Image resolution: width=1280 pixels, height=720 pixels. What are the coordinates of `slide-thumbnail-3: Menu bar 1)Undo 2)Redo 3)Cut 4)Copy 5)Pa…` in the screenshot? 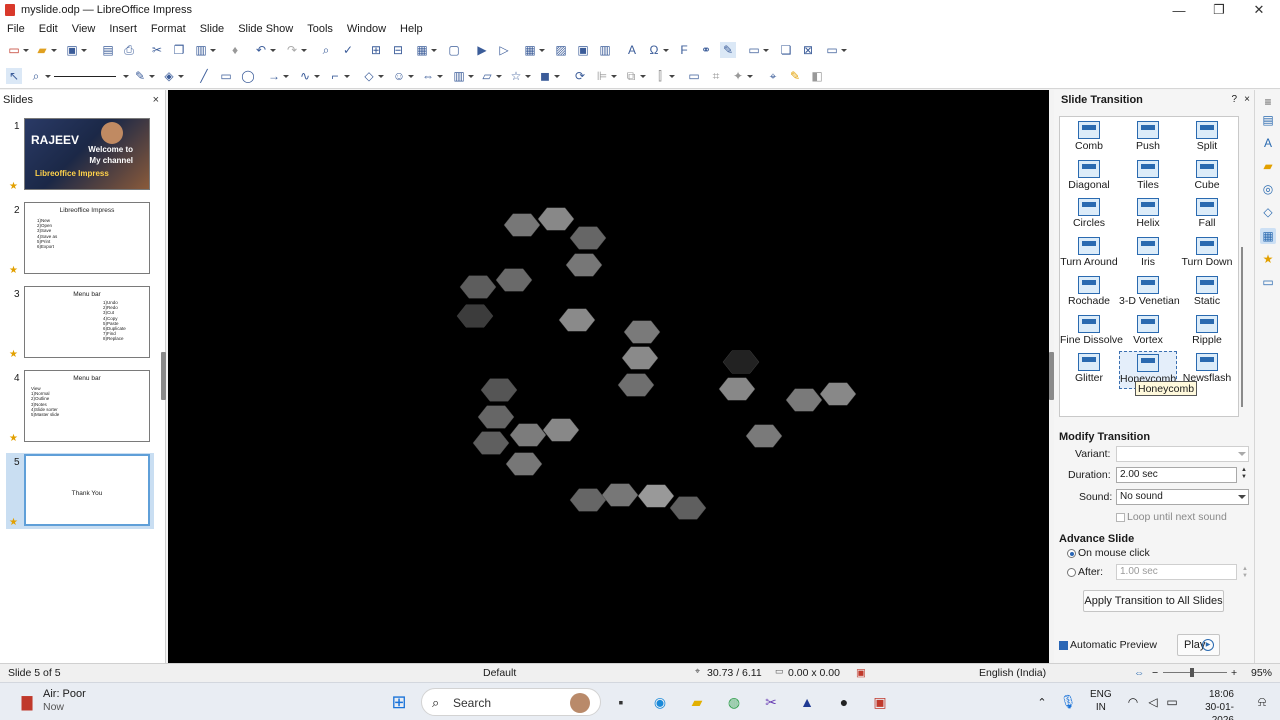 It's located at (87, 322).